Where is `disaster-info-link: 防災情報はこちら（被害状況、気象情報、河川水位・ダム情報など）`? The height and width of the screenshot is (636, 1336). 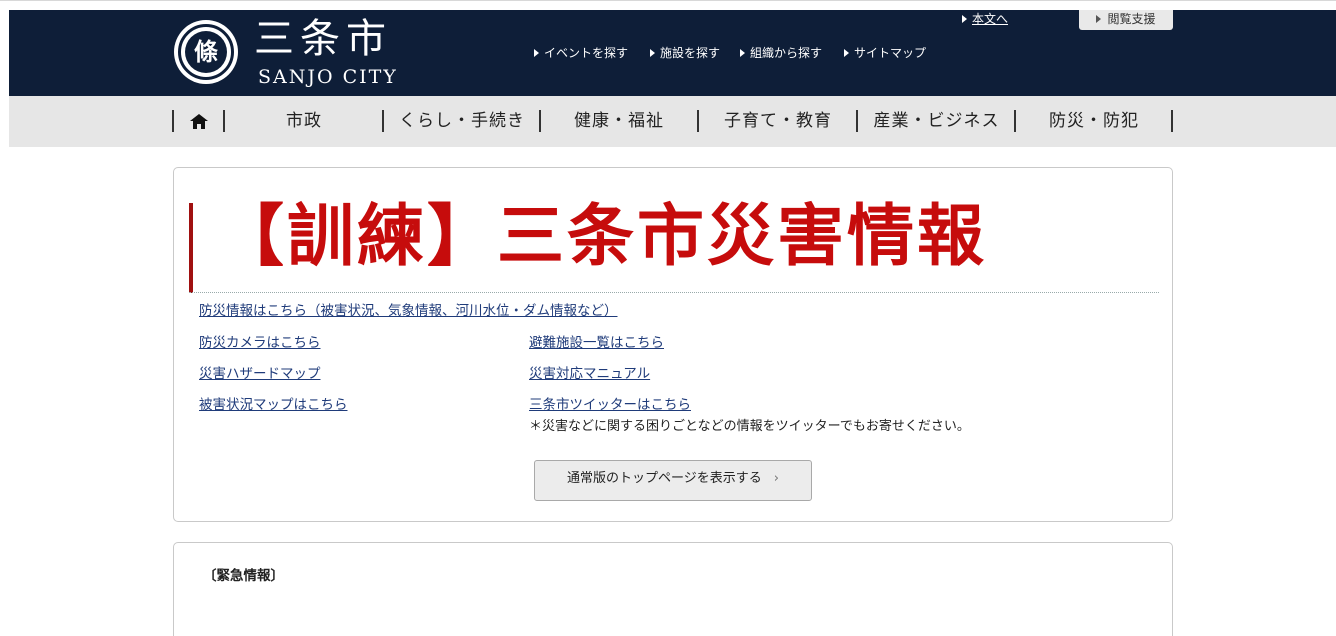
disaster-info-link: 防災情報はこちら（被害状況、気象情報、河川水位・ダム情報など） is located at coordinates (408, 311).